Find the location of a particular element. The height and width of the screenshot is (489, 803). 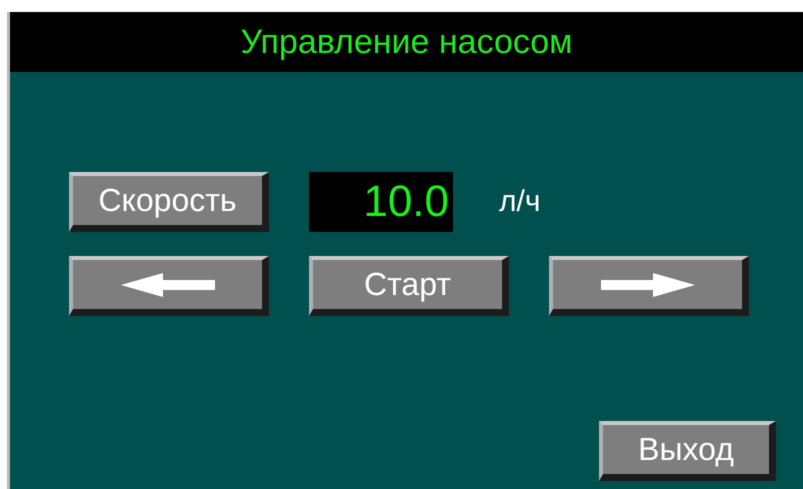

left-arrow-icon is located at coordinates (167, 284).